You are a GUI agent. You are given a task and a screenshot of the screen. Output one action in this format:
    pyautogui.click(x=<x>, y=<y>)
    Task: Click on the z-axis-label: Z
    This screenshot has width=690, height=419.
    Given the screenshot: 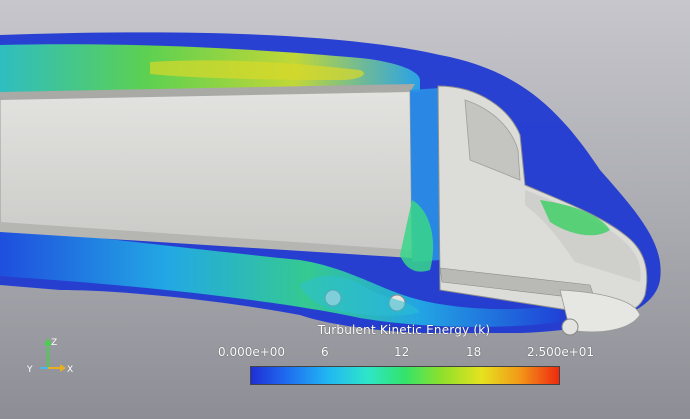 What is the action you would take?
    pyautogui.click(x=54, y=343)
    